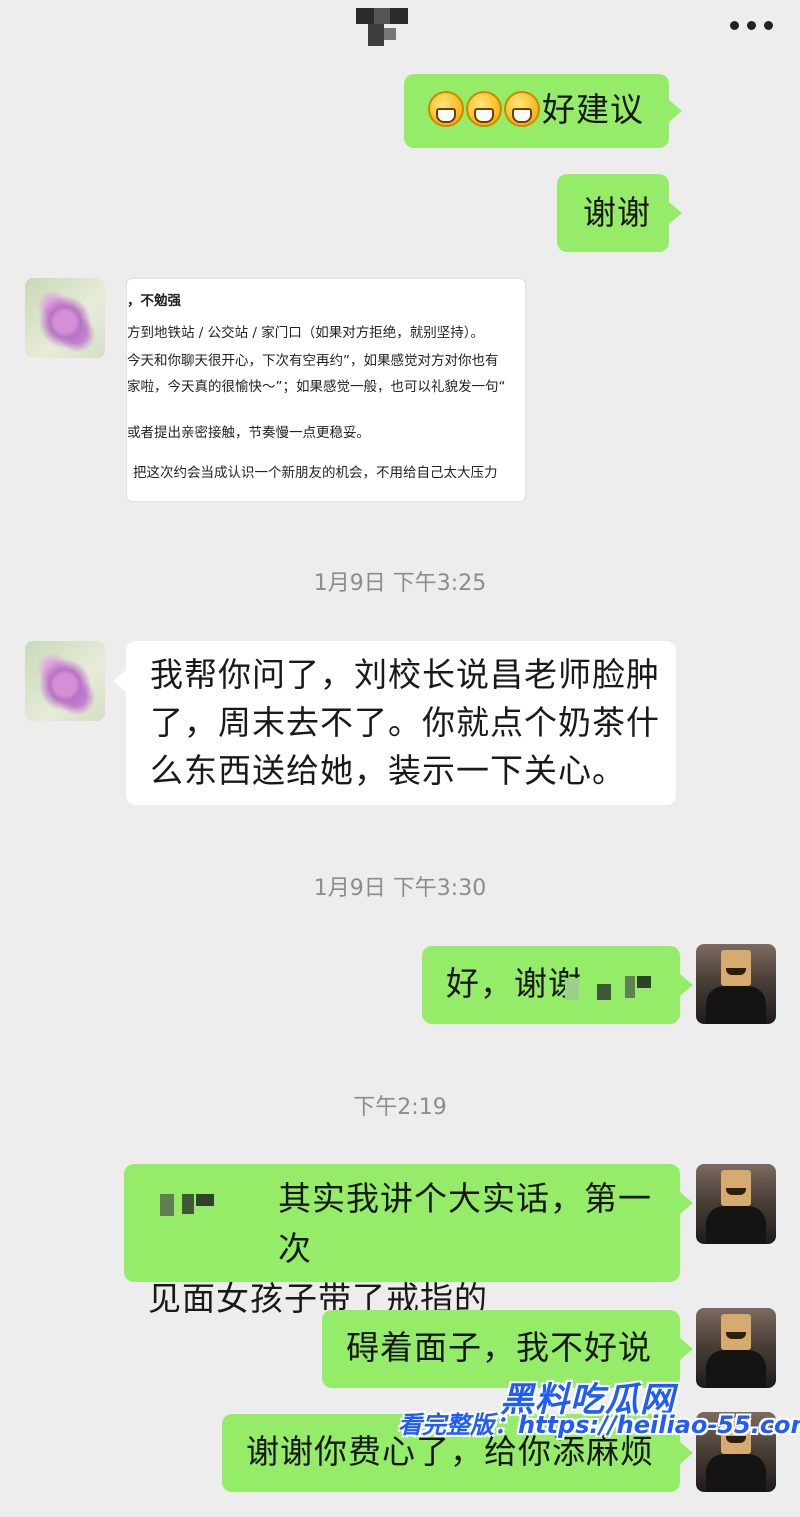  I want to click on message-text: 了，周末去不了。你就点个奶茶什, so click(405, 722).